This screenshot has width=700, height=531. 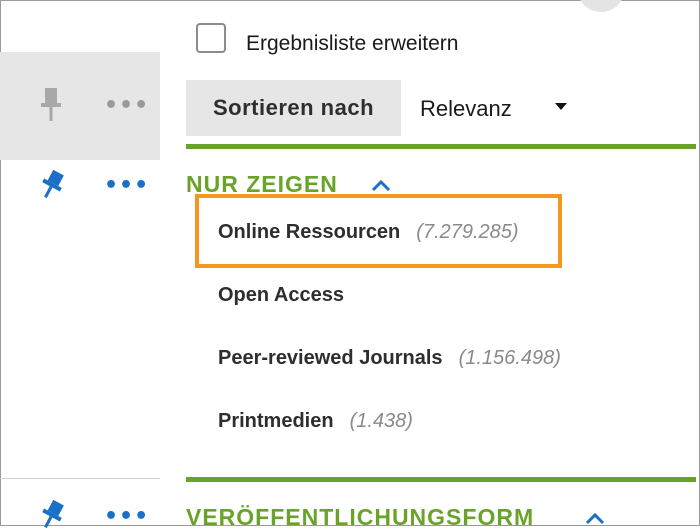 What do you see at coordinates (466, 109) in the screenshot?
I see `sort-select: Relevanz` at bounding box center [466, 109].